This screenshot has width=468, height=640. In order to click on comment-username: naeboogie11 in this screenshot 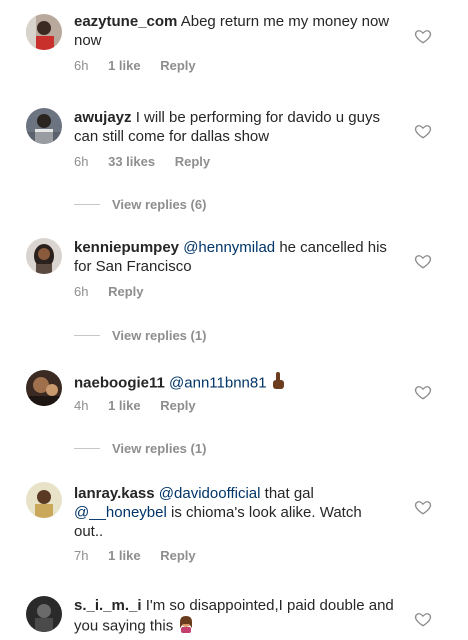, I will do `click(119, 382)`.